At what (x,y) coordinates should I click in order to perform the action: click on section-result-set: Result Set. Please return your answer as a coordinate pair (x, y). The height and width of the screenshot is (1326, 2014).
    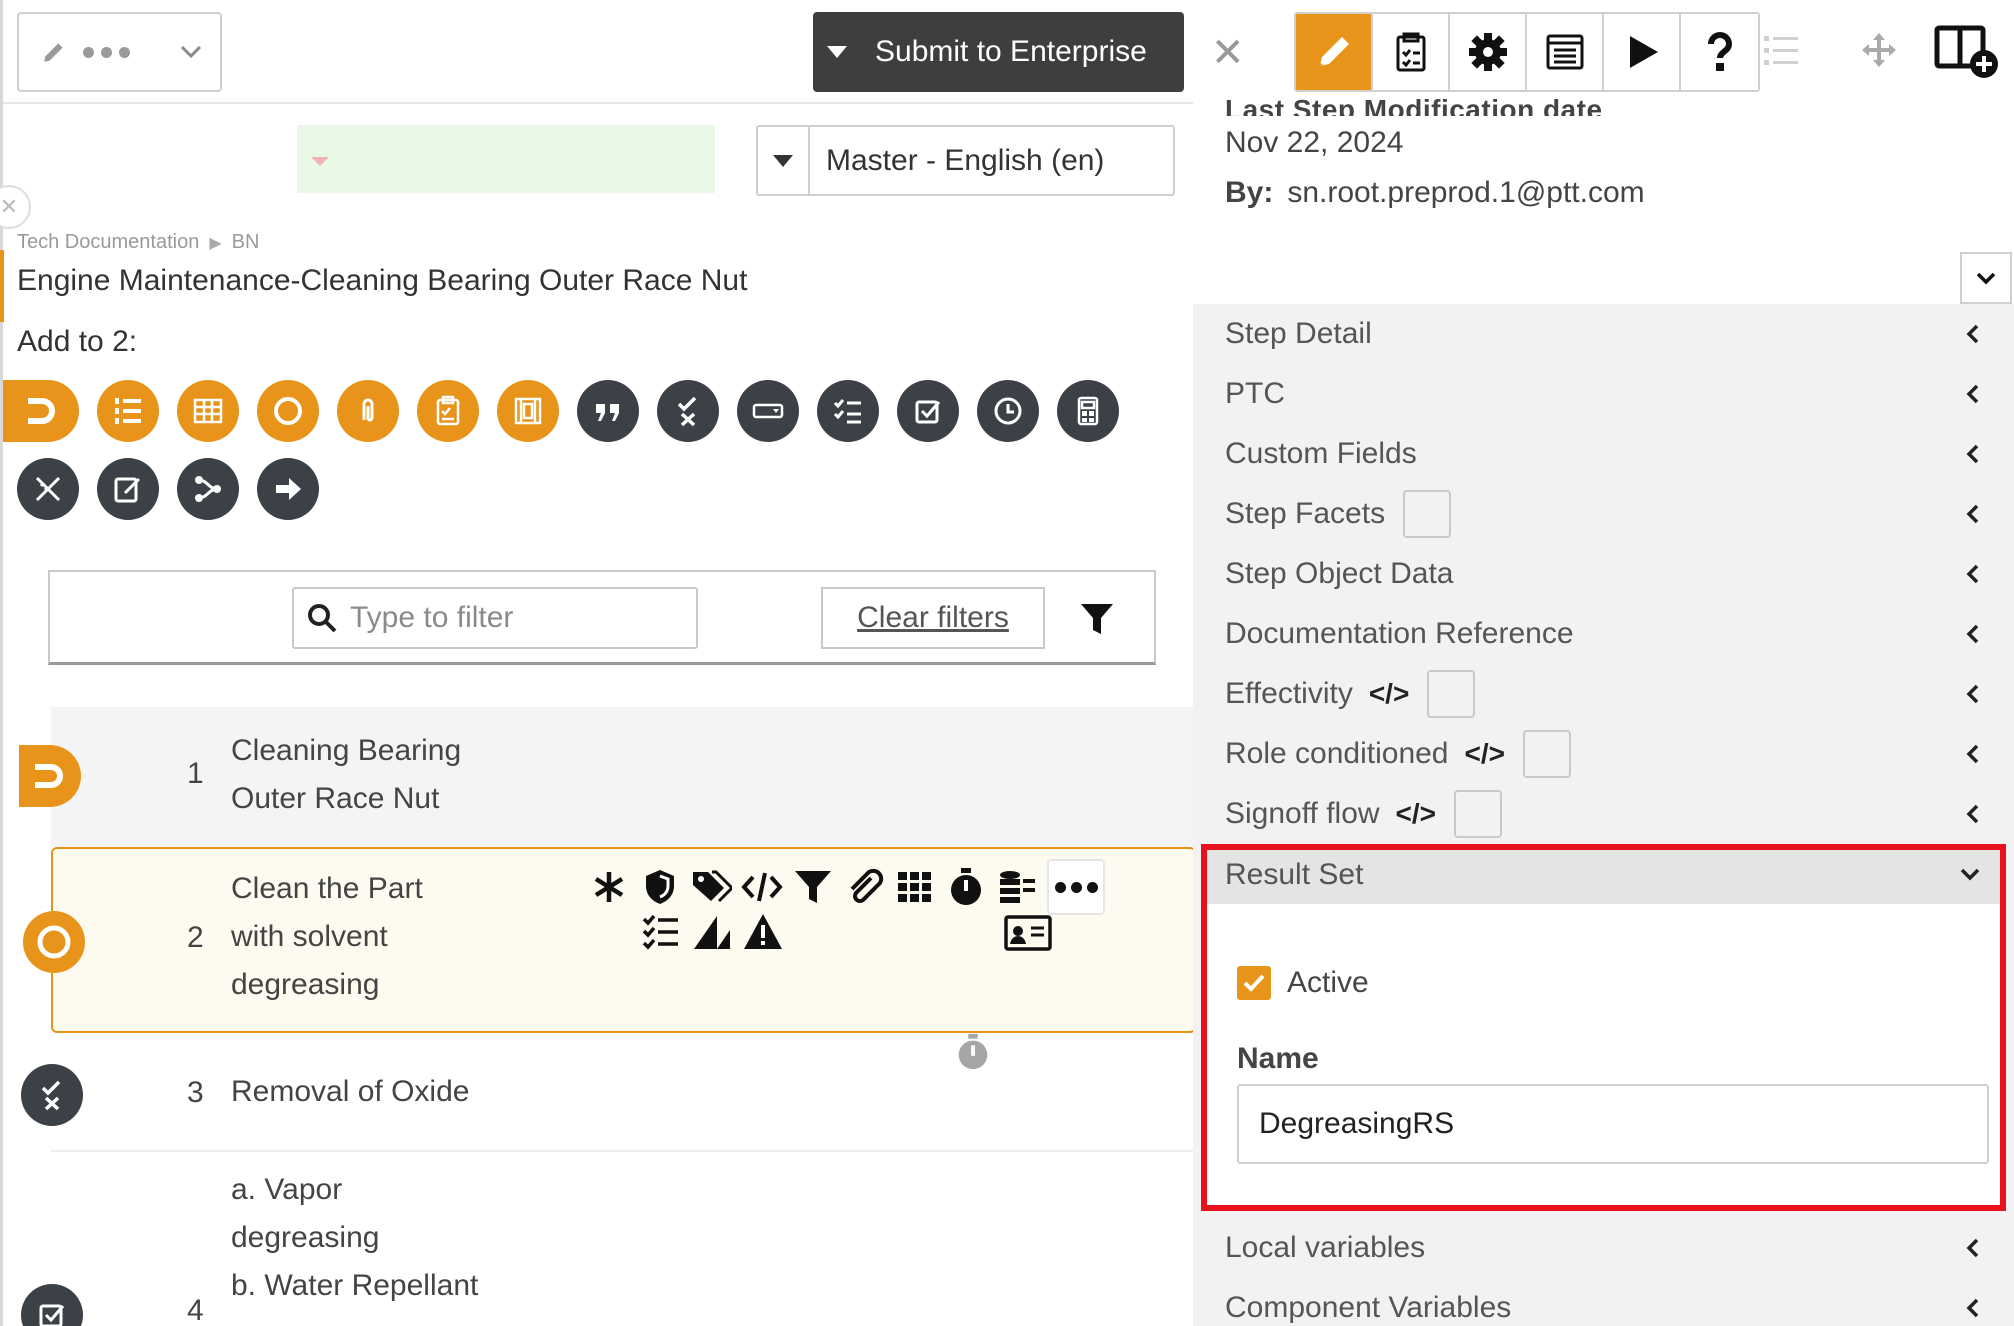
    Looking at the image, I should click on (1603, 875).